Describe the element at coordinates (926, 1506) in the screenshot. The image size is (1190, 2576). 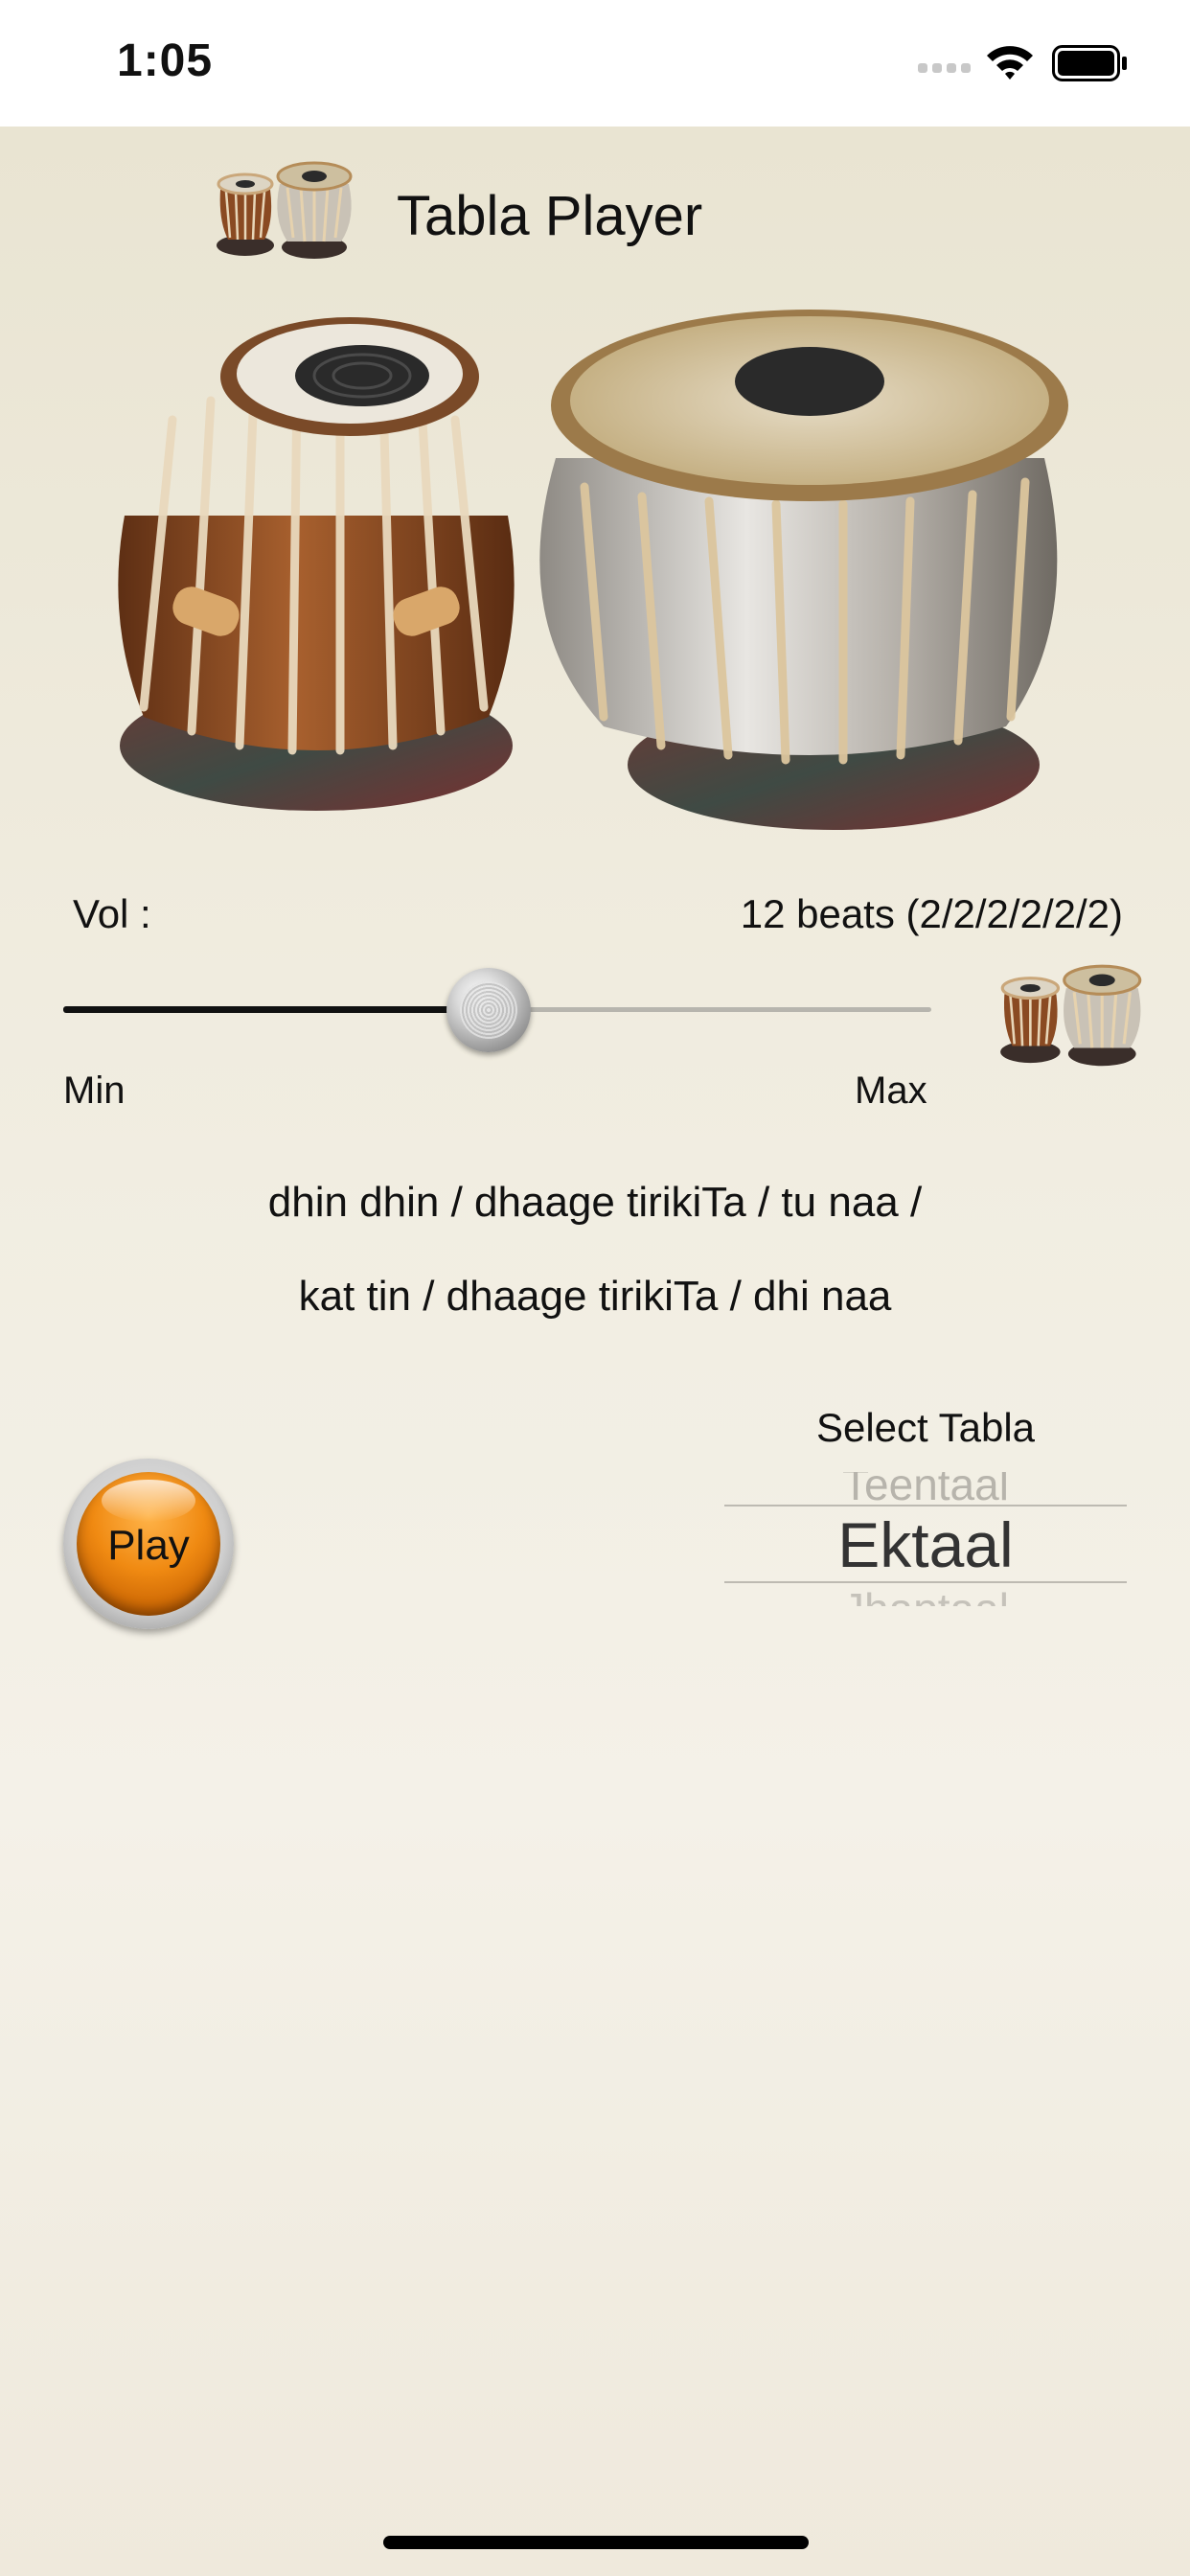
I see `picker-divider-top` at that location.